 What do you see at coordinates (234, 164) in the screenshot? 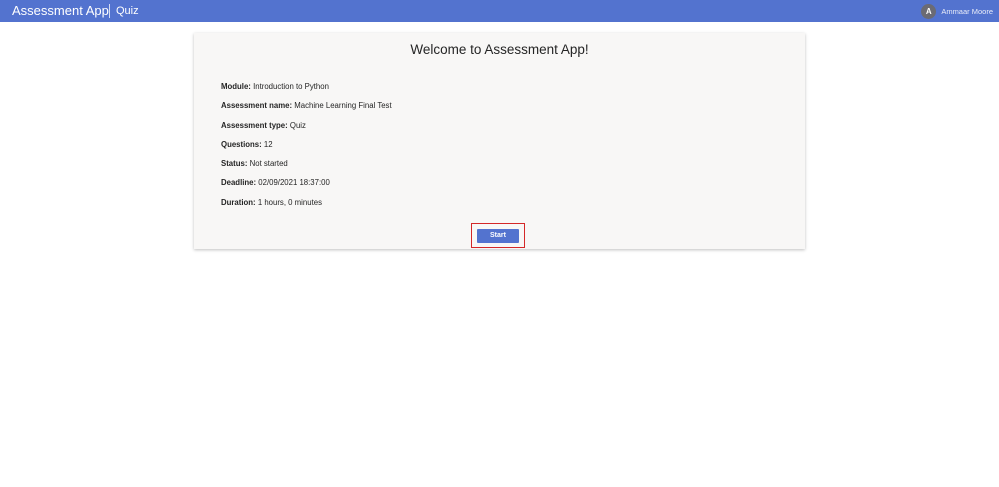
I see `status-label: Status:` at bounding box center [234, 164].